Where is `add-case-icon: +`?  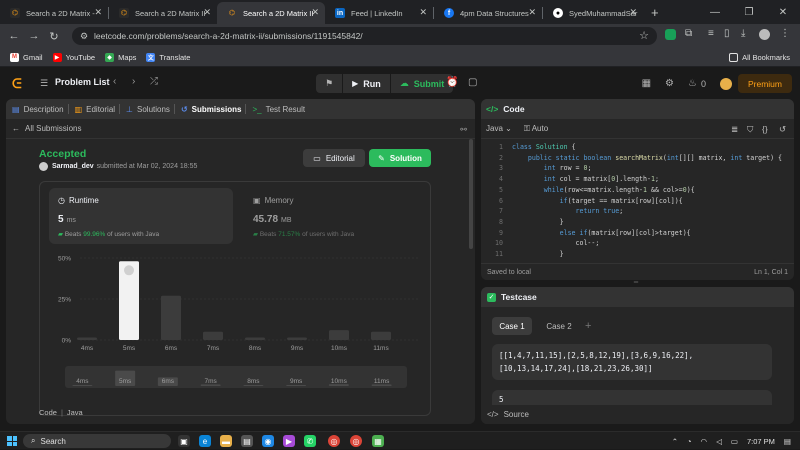
add-case-icon: + is located at coordinates (588, 326).